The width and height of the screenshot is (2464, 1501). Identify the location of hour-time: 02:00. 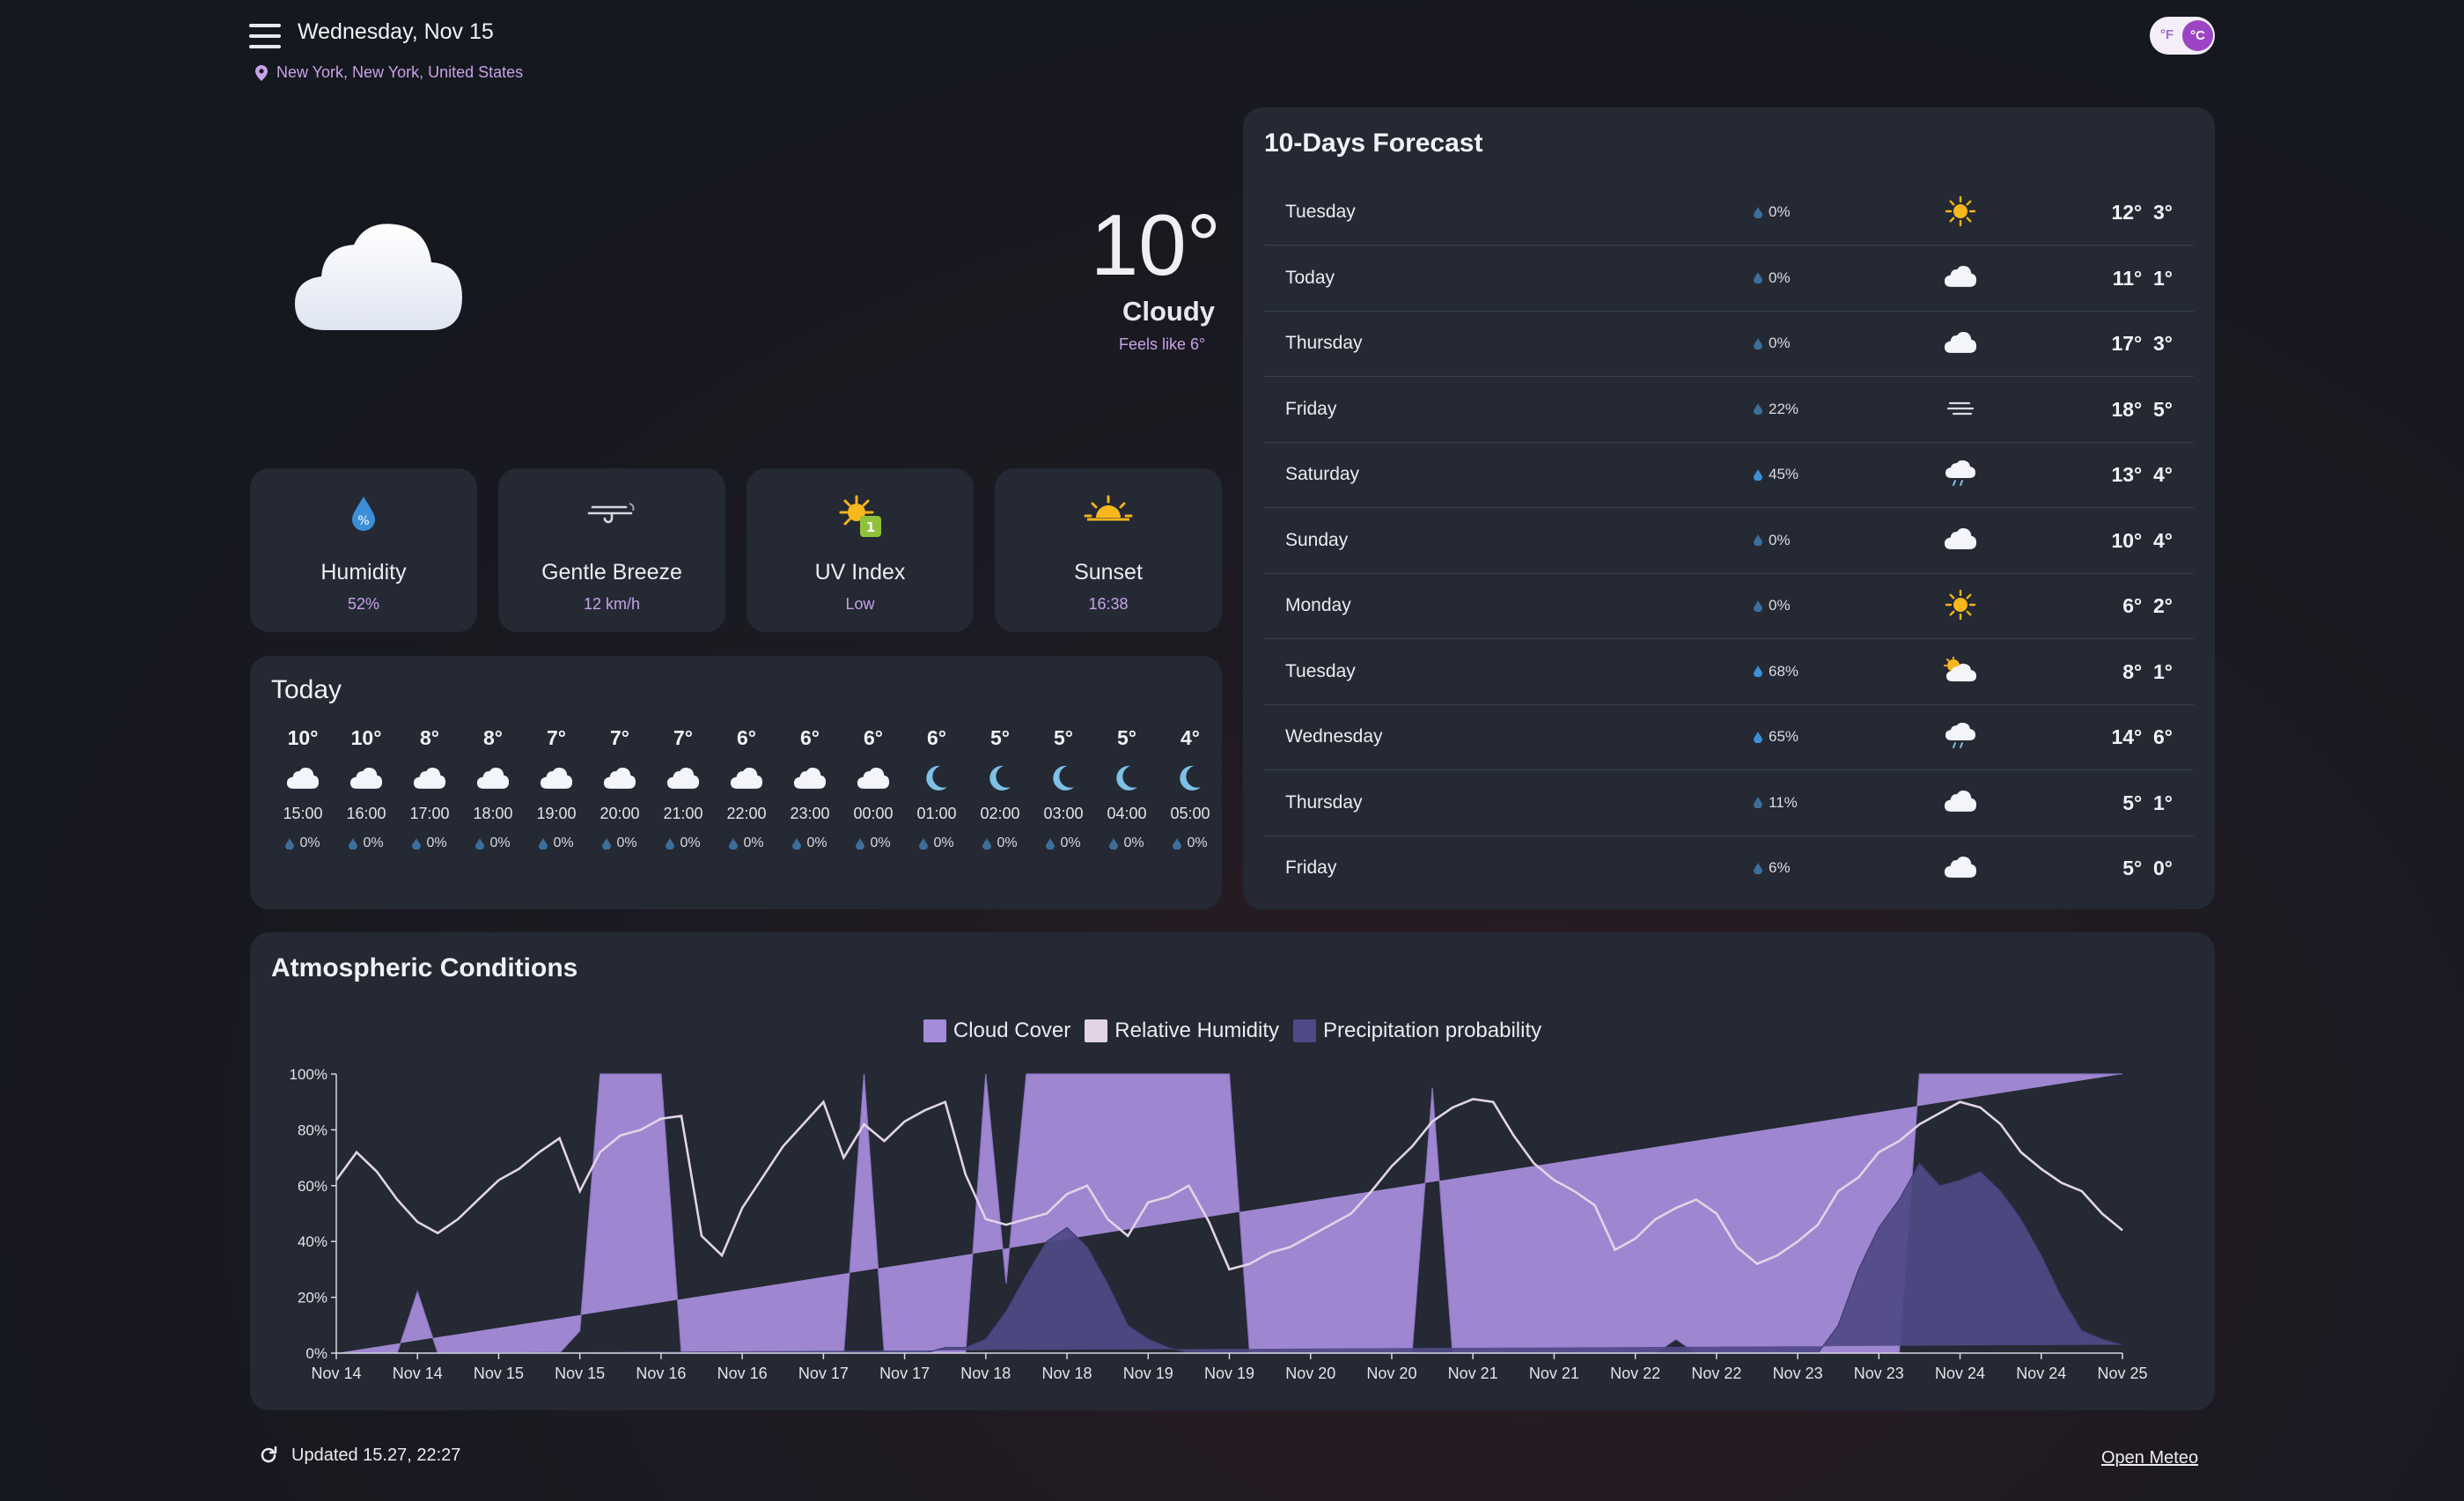
(1000, 814).